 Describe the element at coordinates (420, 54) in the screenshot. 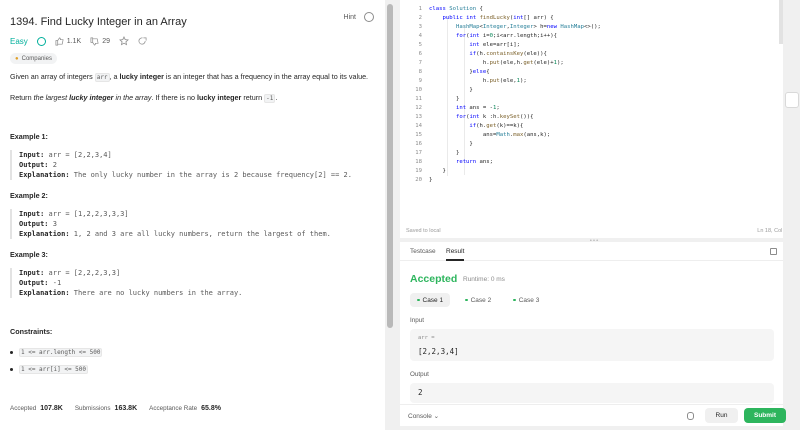

I see `line-number: 6` at that location.